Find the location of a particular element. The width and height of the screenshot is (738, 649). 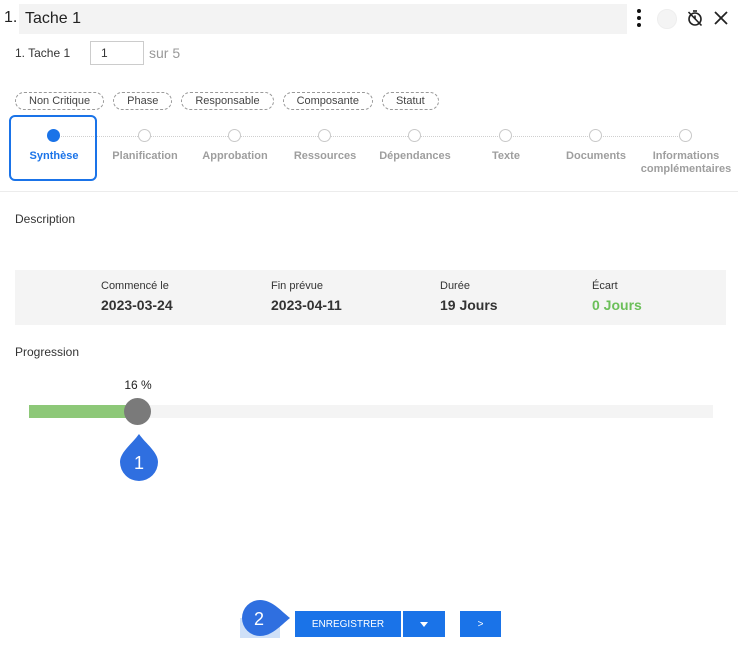

marker-1-label: 1 is located at coordinates (139, 463).